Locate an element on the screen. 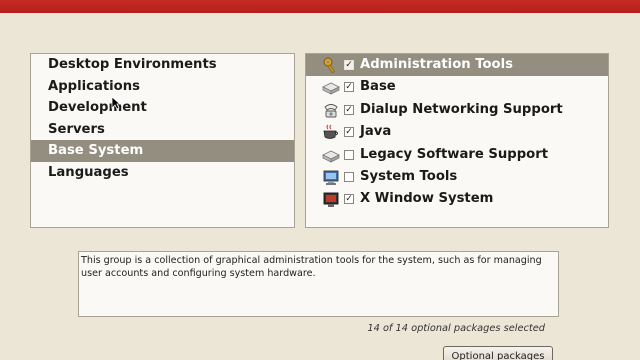  coffee-cup-icon is located at coordinates (331, 132).